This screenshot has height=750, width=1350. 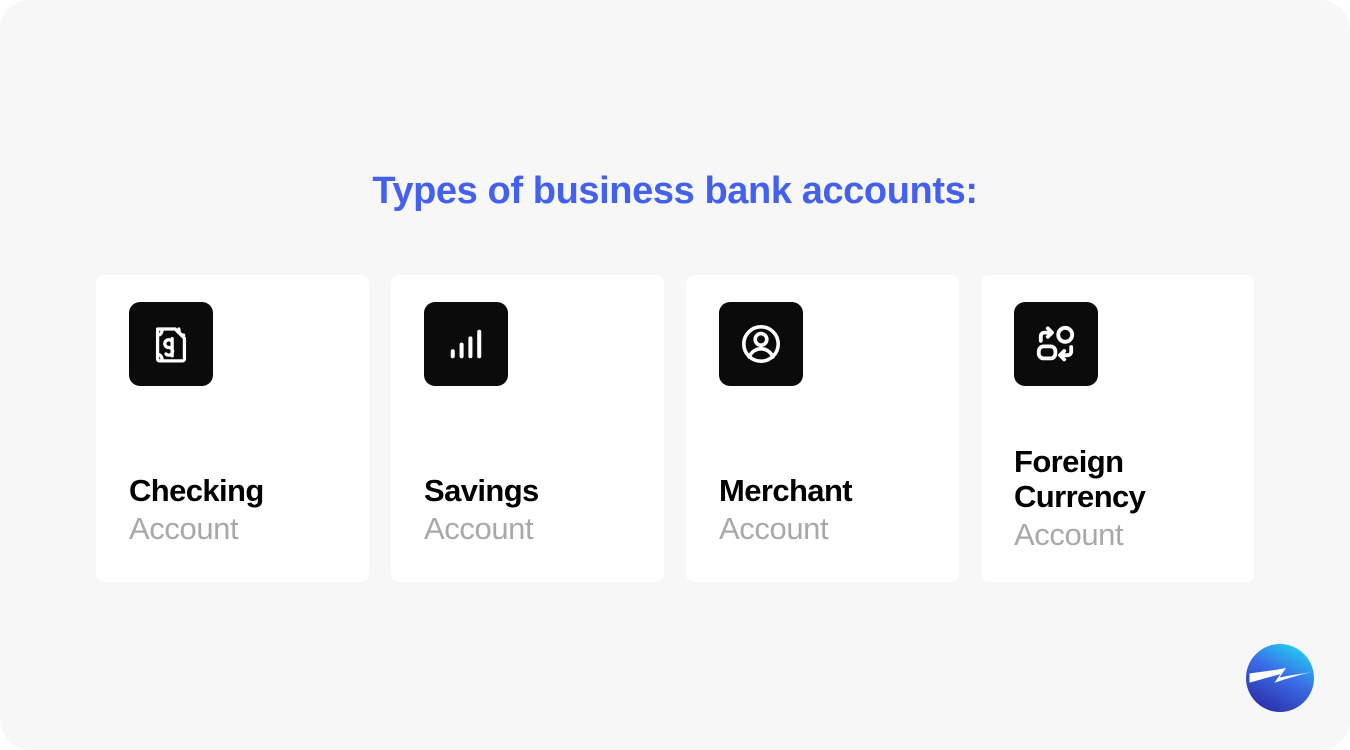 What do you see at coordinates (822, 428) in the screenshot?
I see `account-card-merchant: Merchant Account` at bounding box center [822, 428].